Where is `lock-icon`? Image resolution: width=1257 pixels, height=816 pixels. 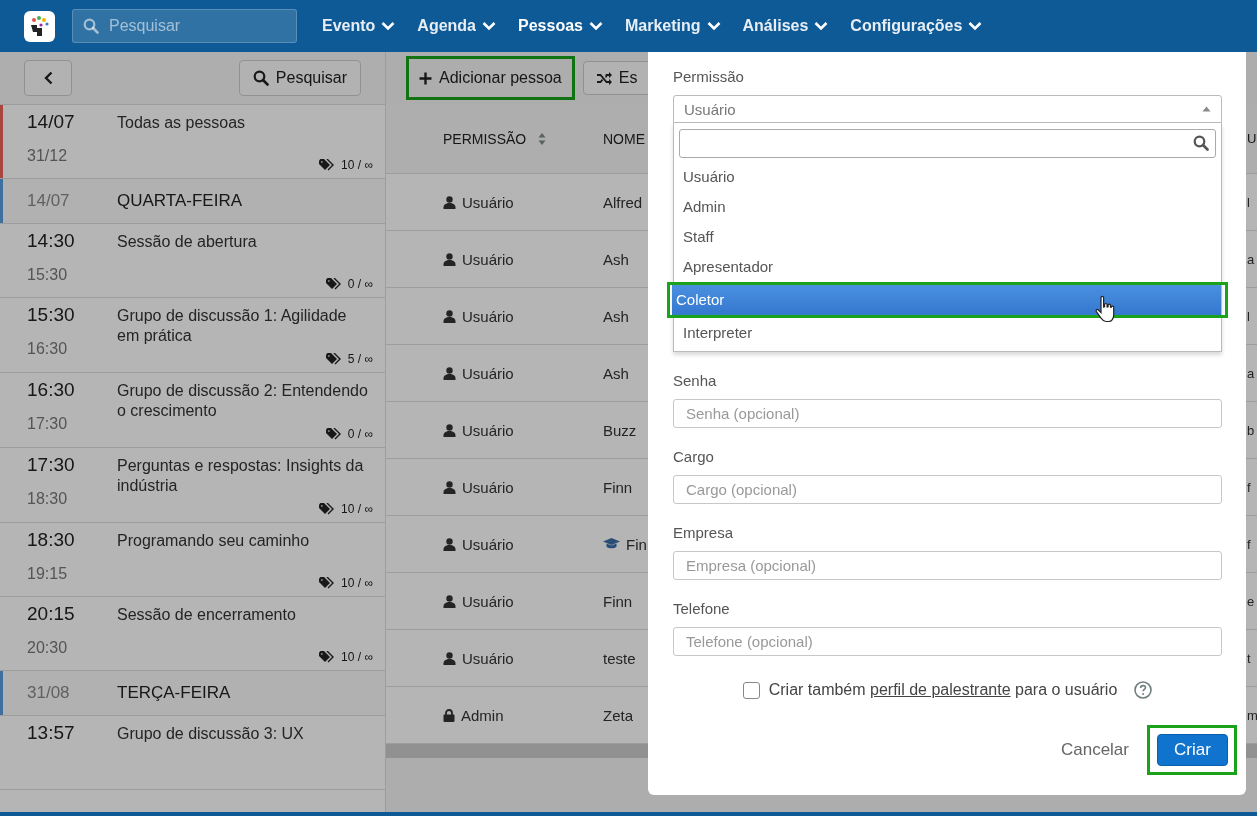
lock-icon is located at coordinates (449, 715).